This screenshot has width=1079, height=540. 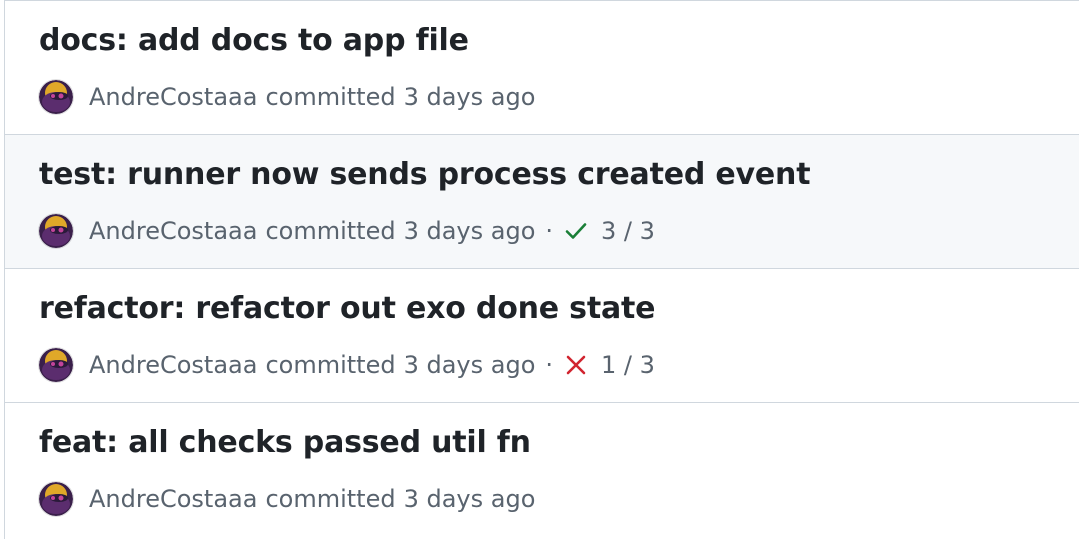 I want to click on x-icon, so click(x=576, y=365).